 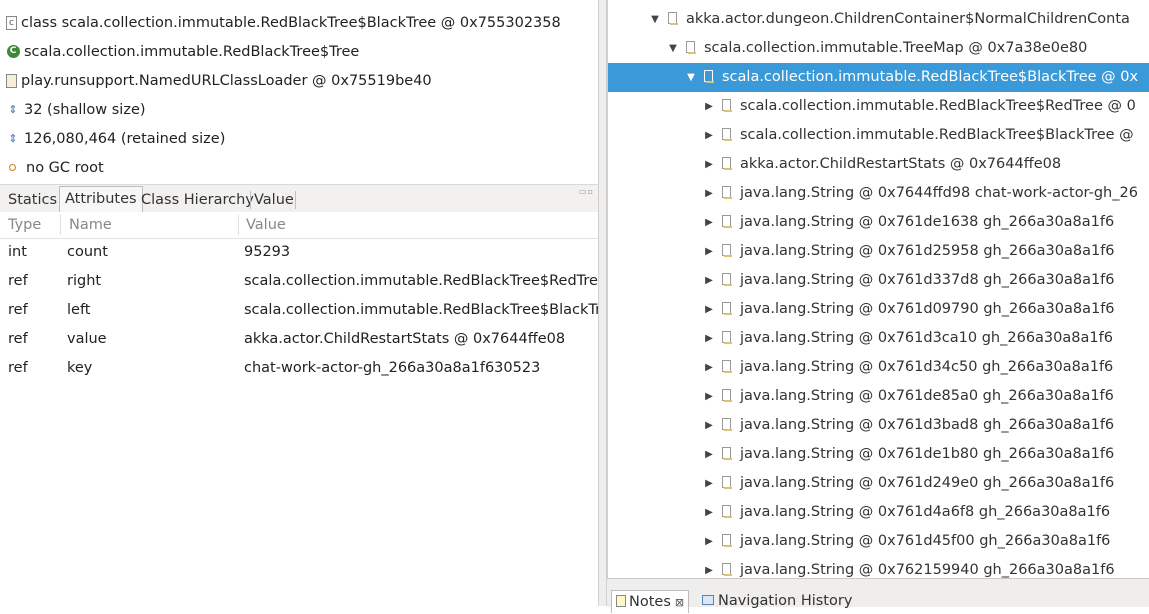 What do you see at coordinates (602, 303) in the screenshot?
I see `pane-splitter` at bounding box center [602, 303].